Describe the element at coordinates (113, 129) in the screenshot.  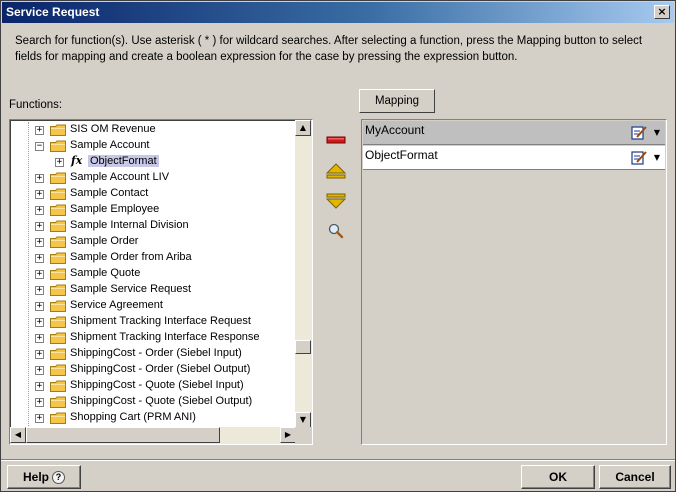
I see `tree-item-label: SIS OM Revenue` at that location.